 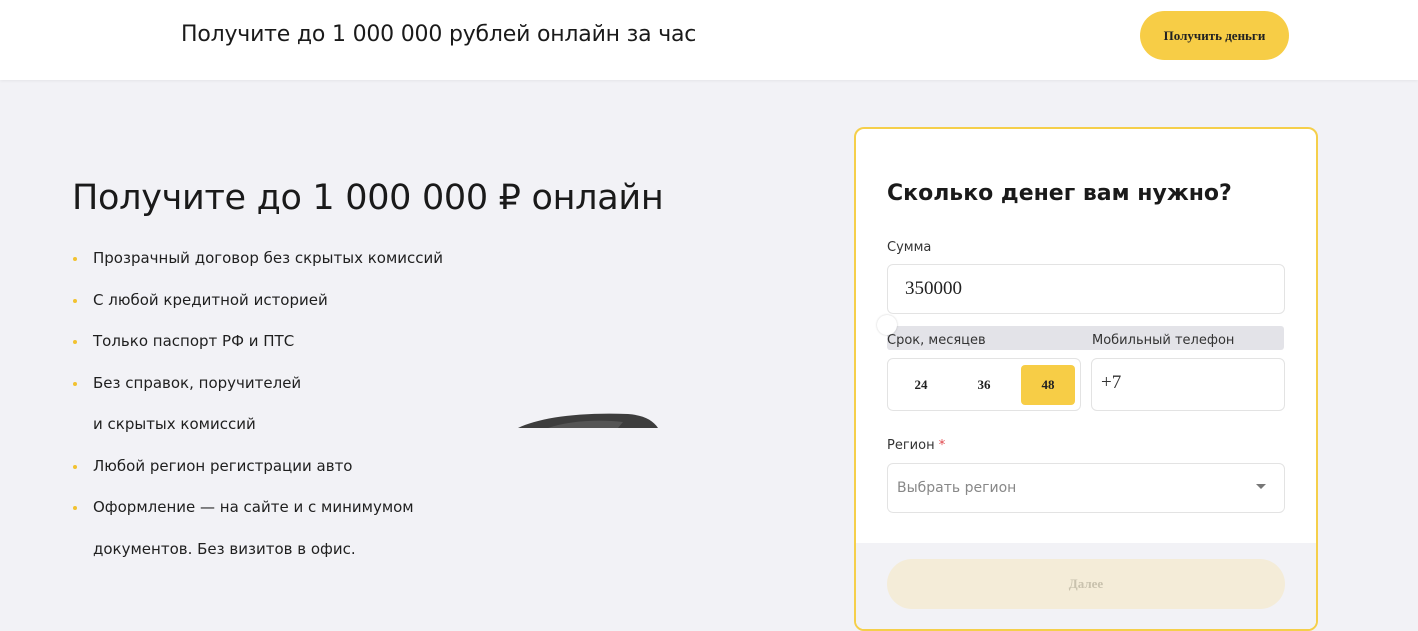 I want to click on region-placeholder: Выбрать регион, so click(x=957, y=488).